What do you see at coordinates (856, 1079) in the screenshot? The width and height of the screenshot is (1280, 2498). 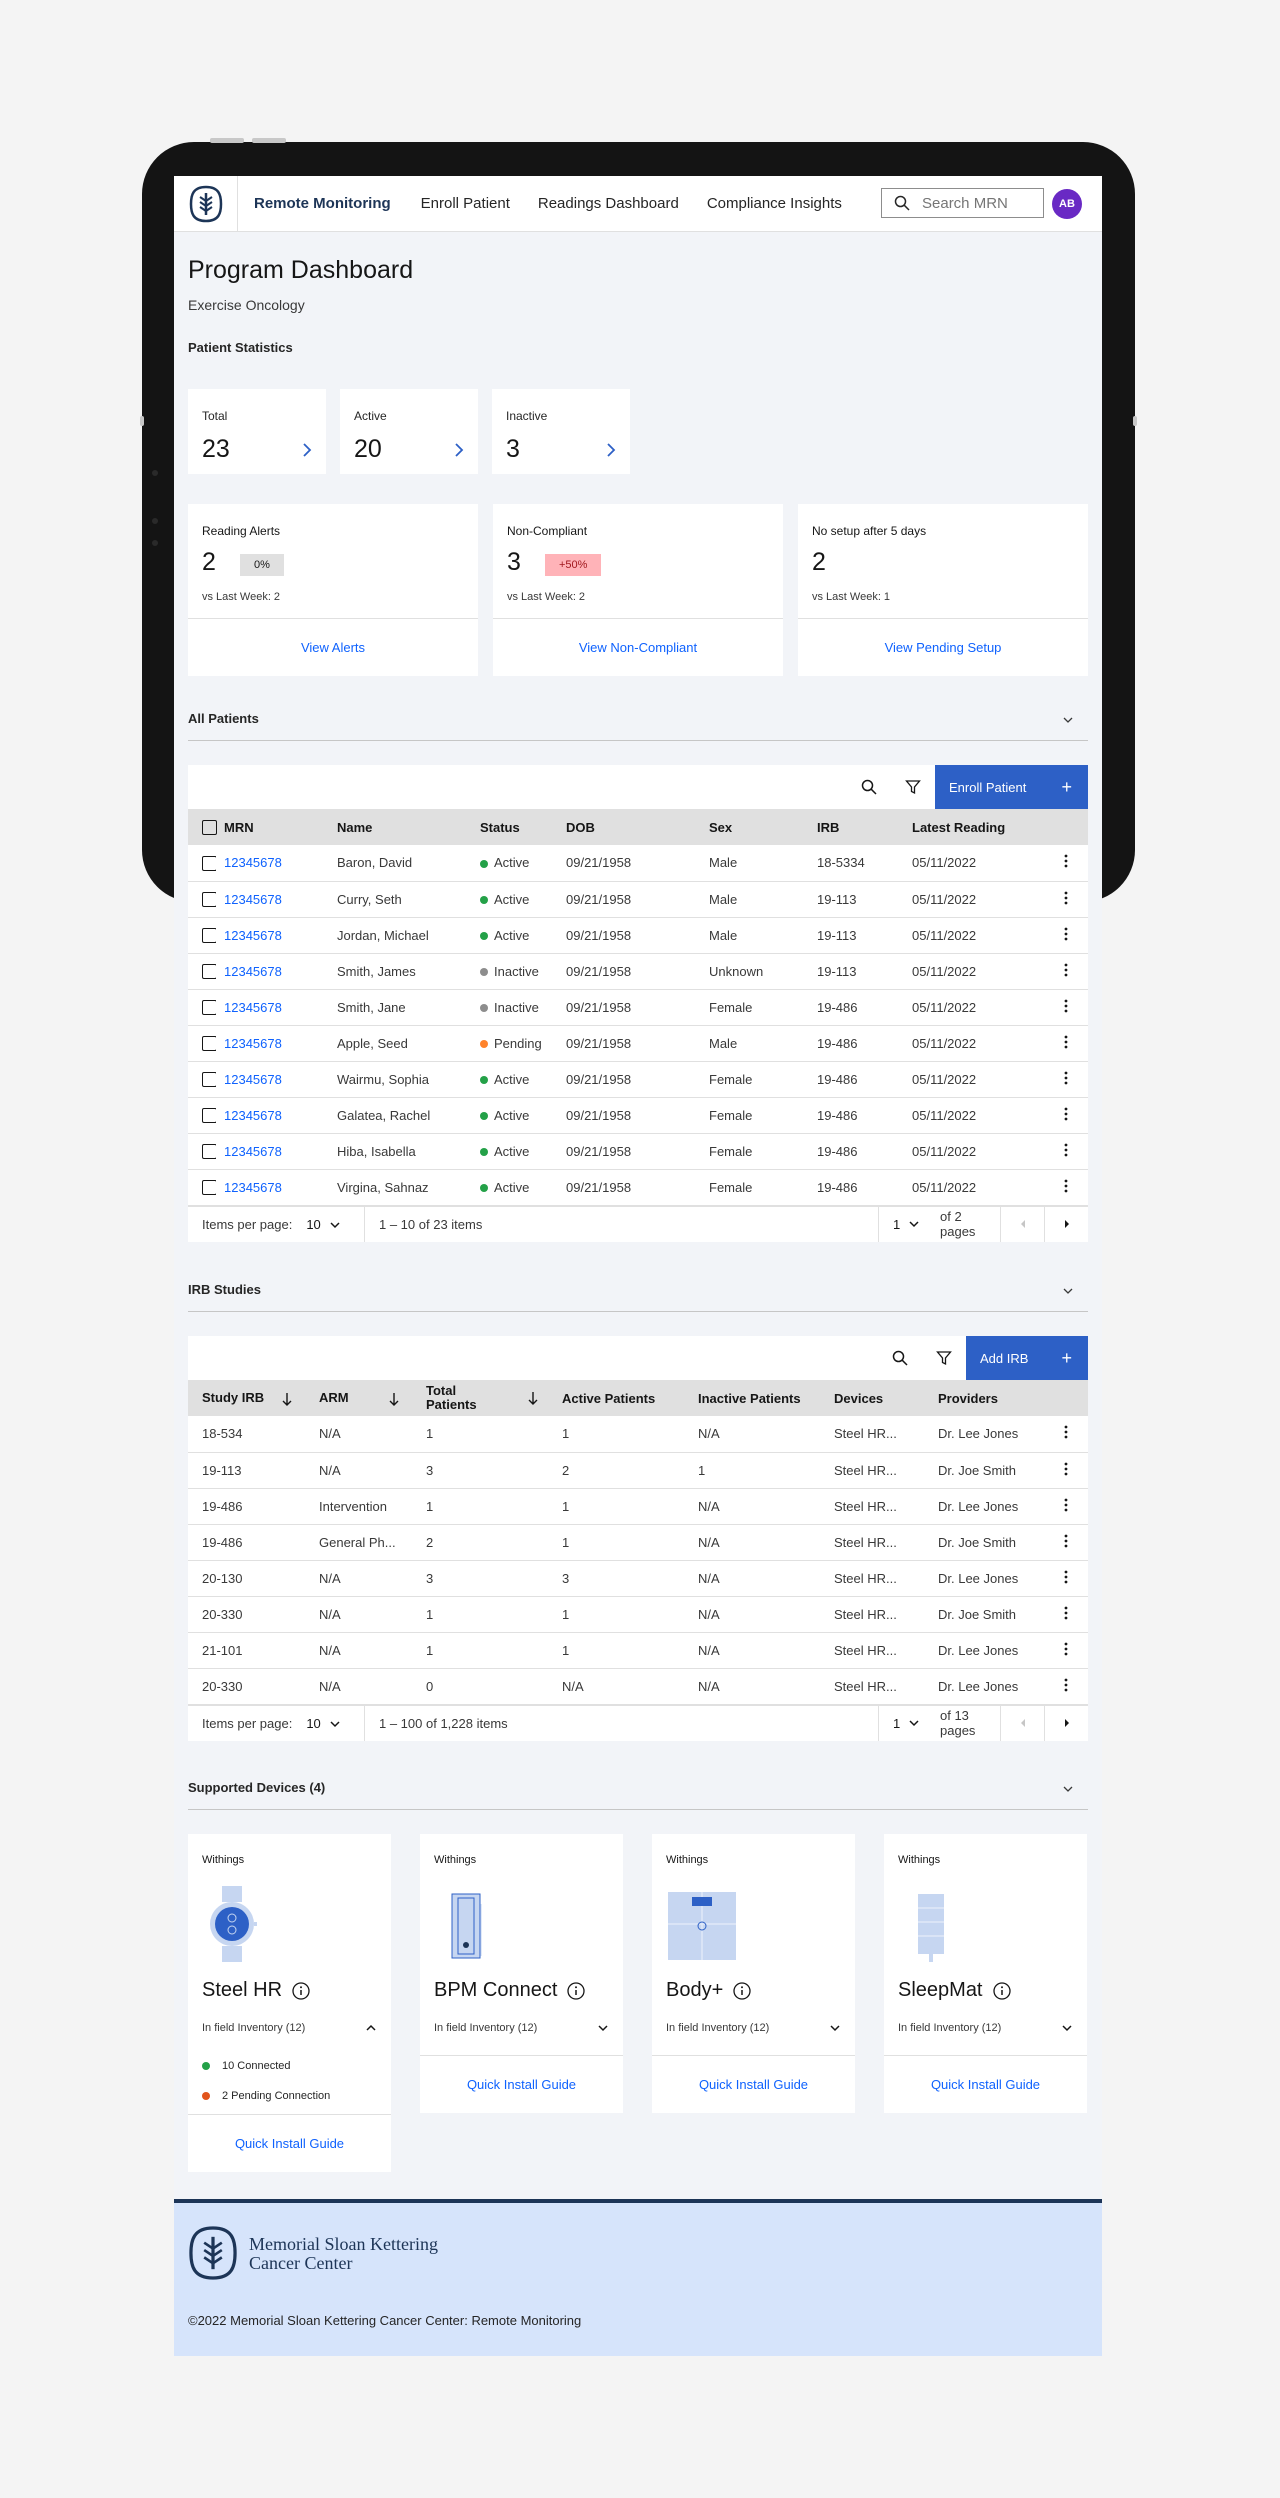 I see `patient-irb: 19-486` at bounding box center [856, 1079].